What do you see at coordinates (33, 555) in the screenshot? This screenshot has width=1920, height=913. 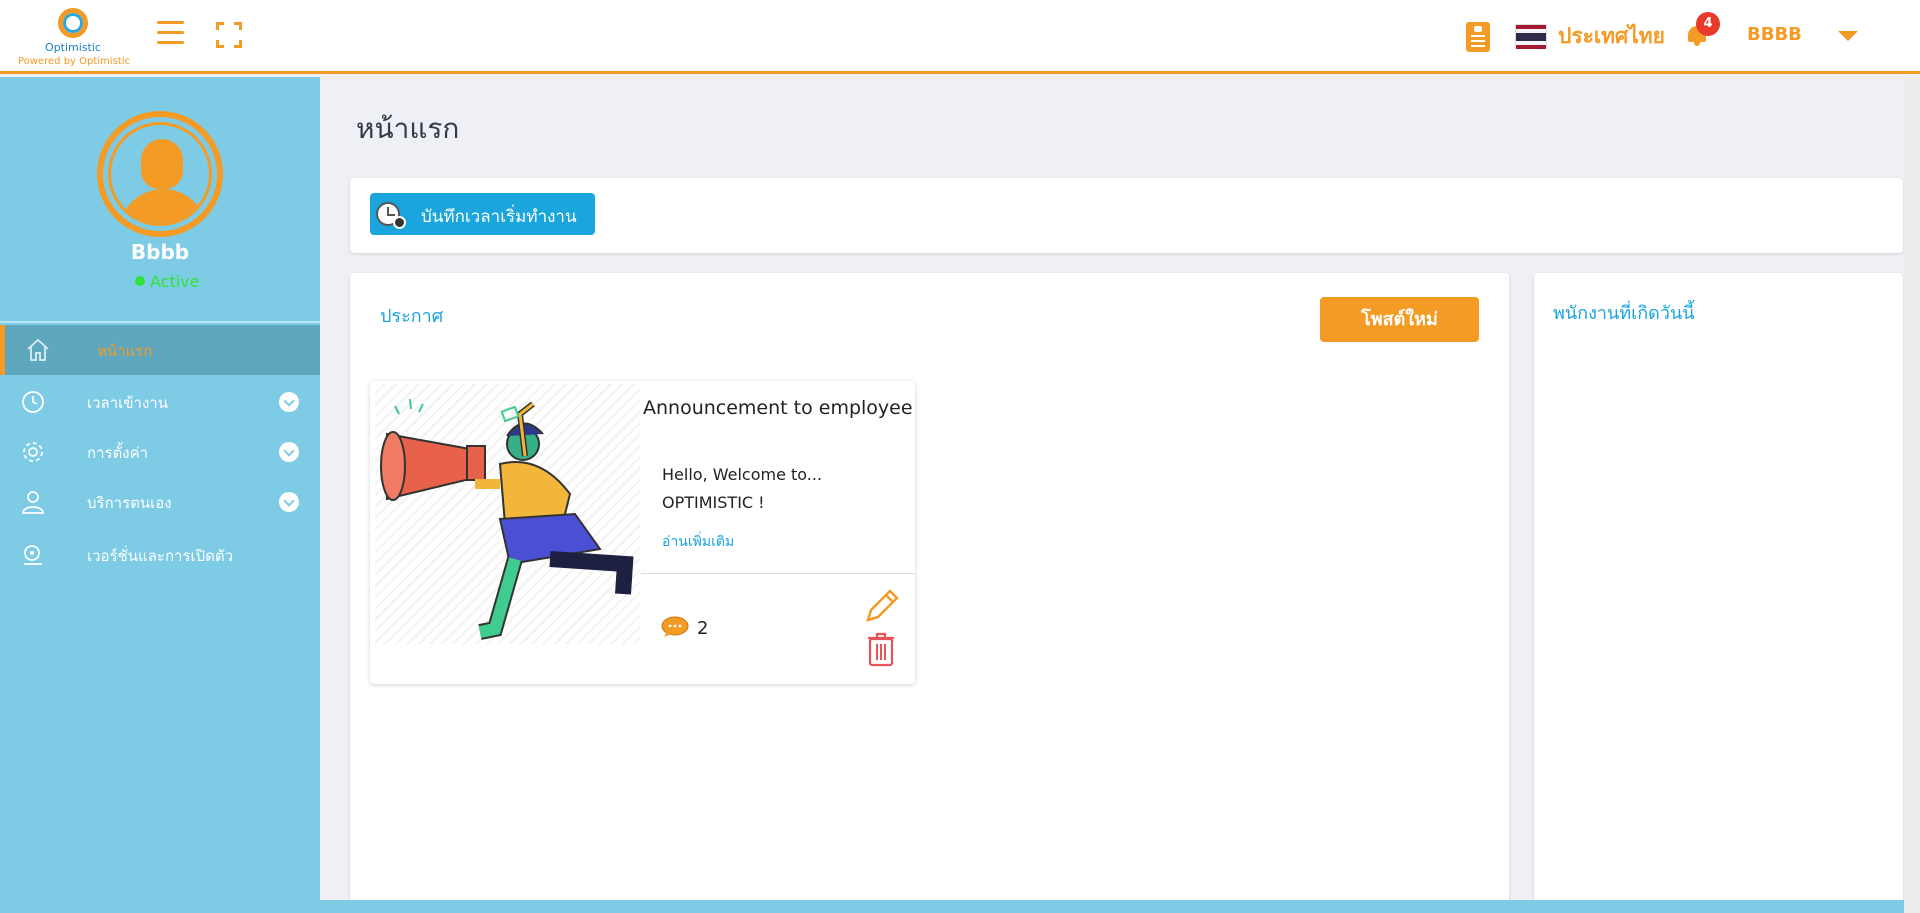 I see `version-icon` at bounding box center [33, 555].